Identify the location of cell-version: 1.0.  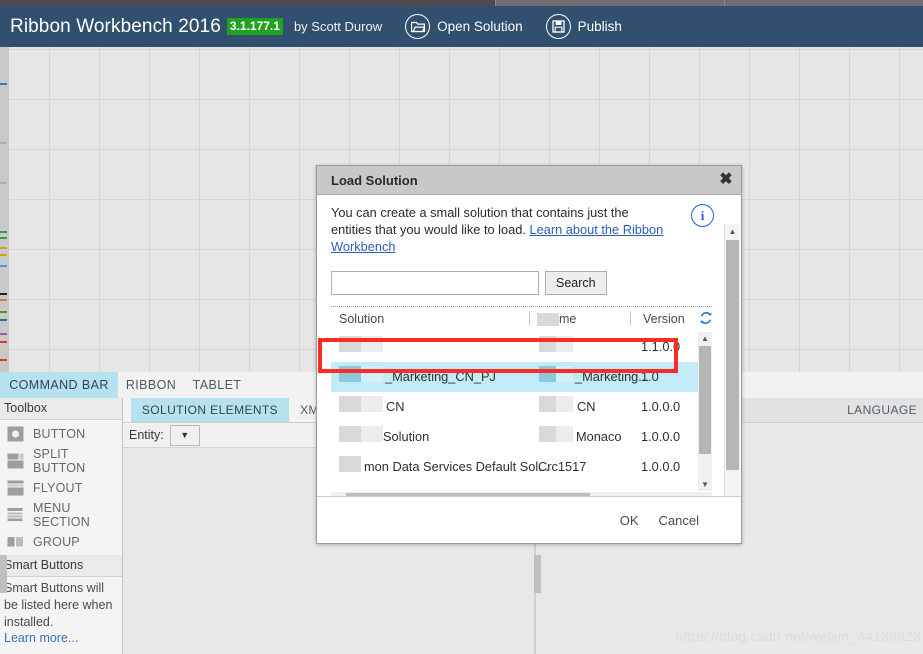
(650, 376).